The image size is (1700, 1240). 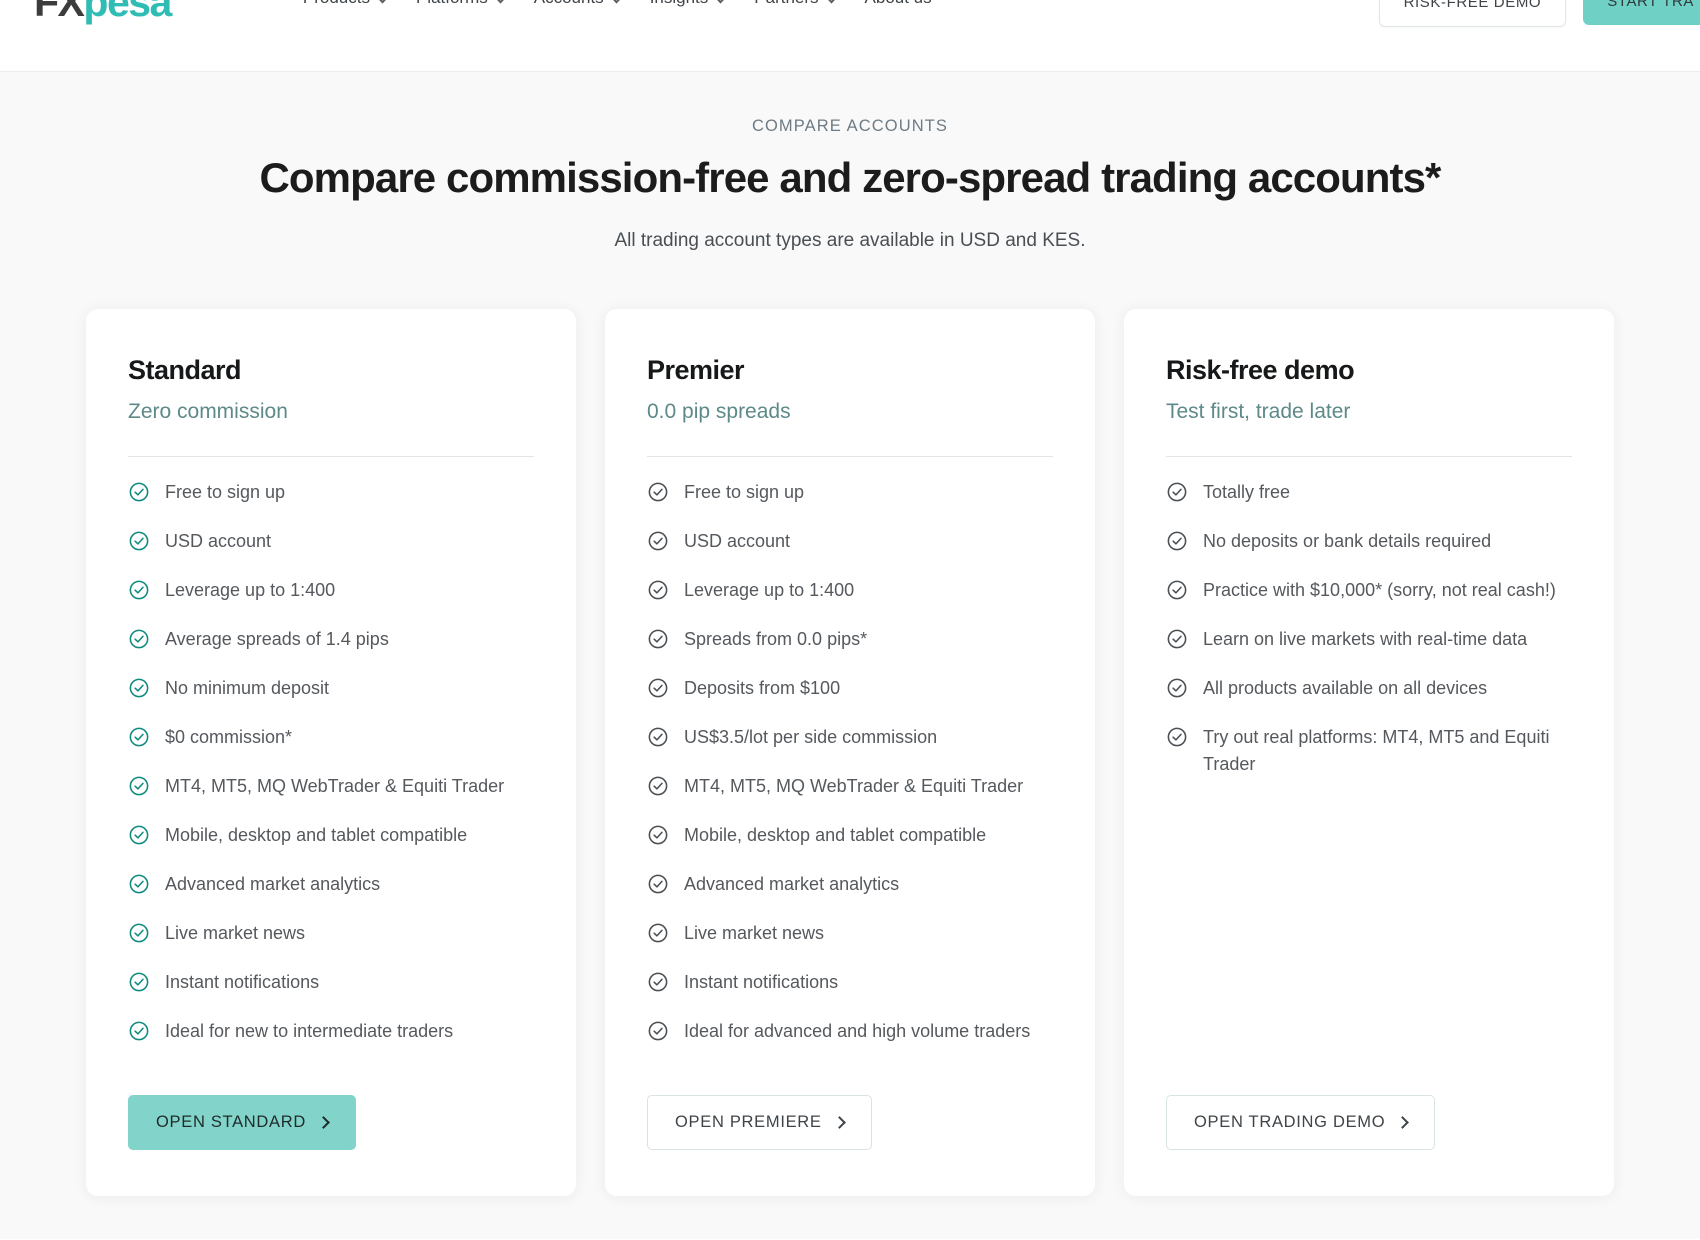 What do you see at coordinates (792, 884) in the screenshot?
I see `feature-label: Advanced market analytics` at bounding box center [792, 884].